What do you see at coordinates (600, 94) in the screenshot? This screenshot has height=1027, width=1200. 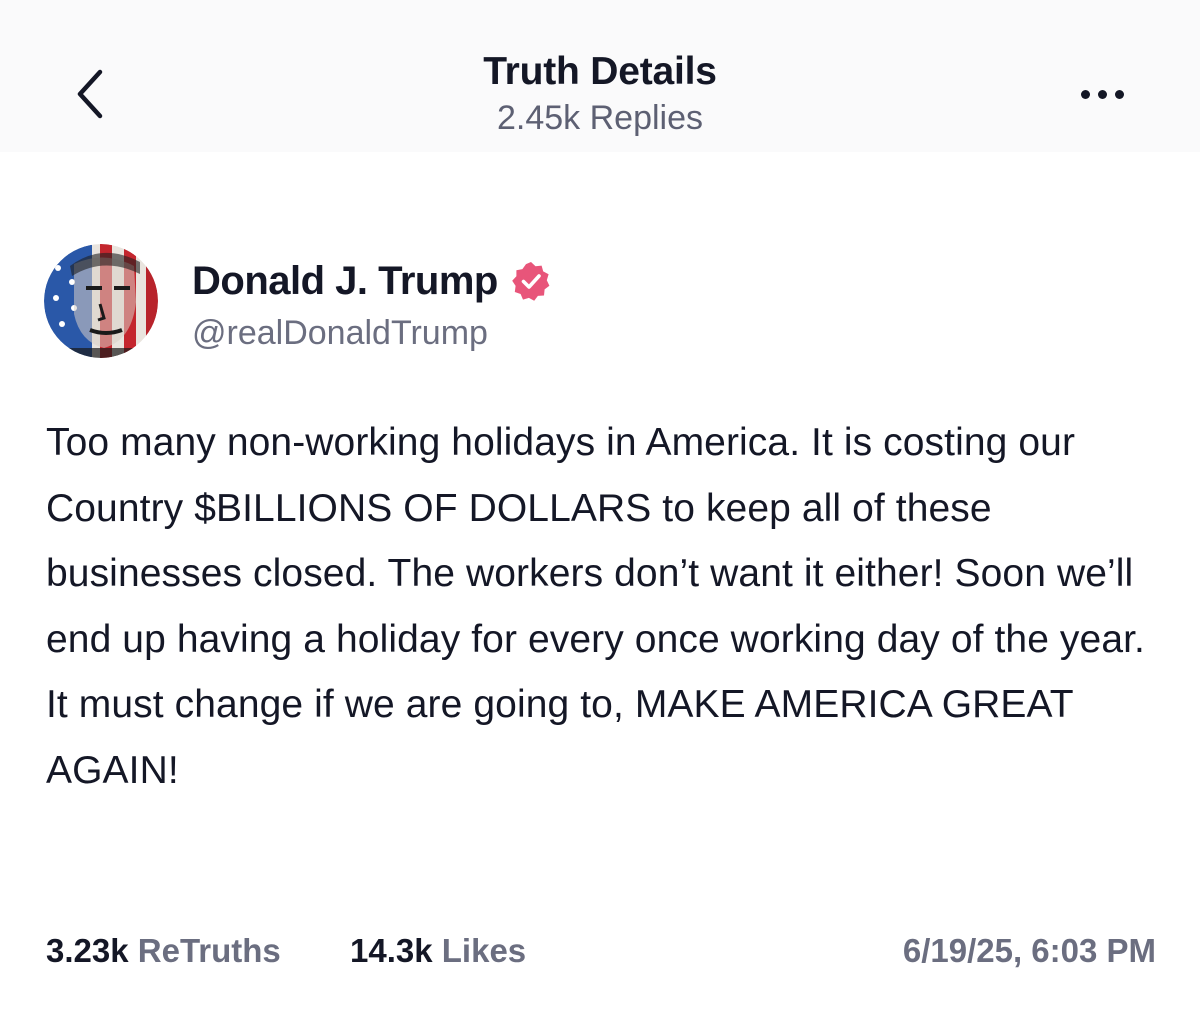 I see `header-titles: Truth Details 2.45k Replies` at bounding box center [600, 94].